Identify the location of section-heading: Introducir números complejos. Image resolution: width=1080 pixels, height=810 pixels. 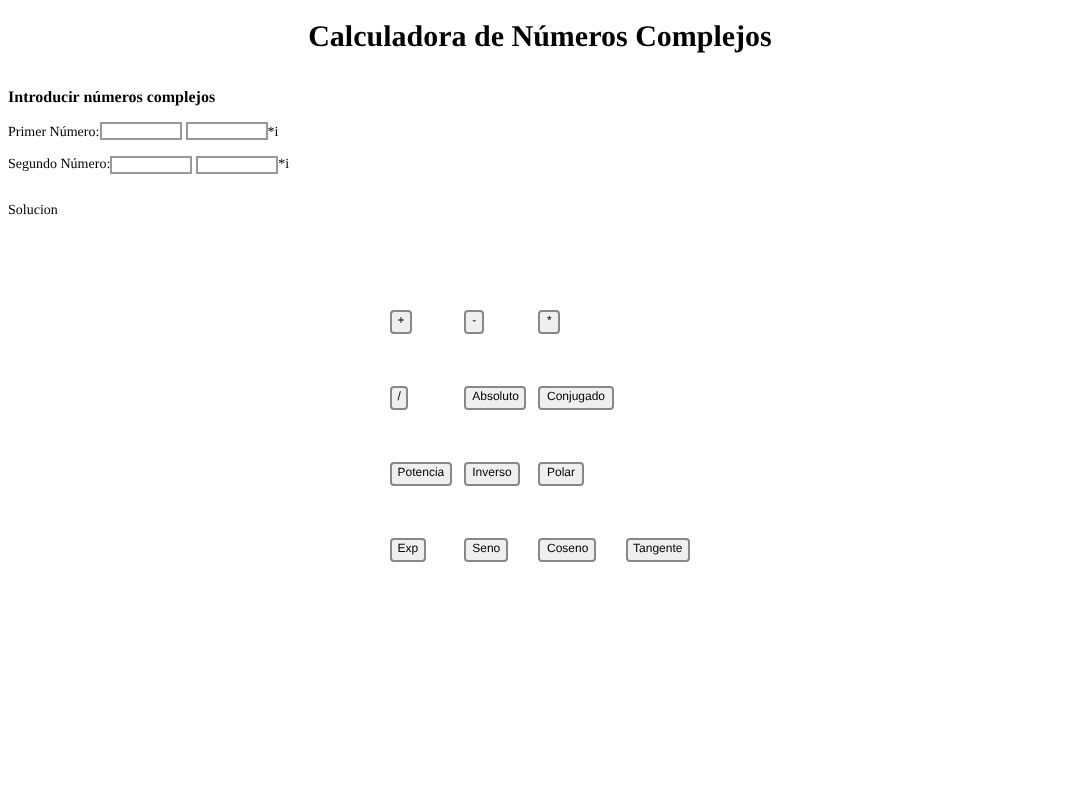
(112, 97).